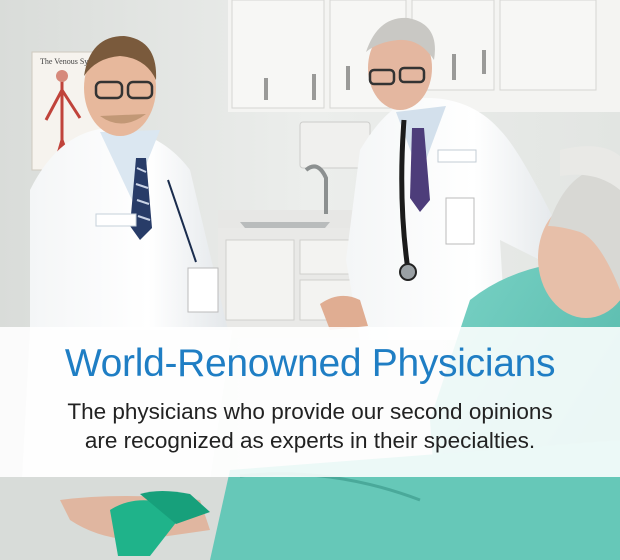  Describe the element at coordinates (64, 61) in the screenshot. I see `svg-text: The Venous Sy` at that location.